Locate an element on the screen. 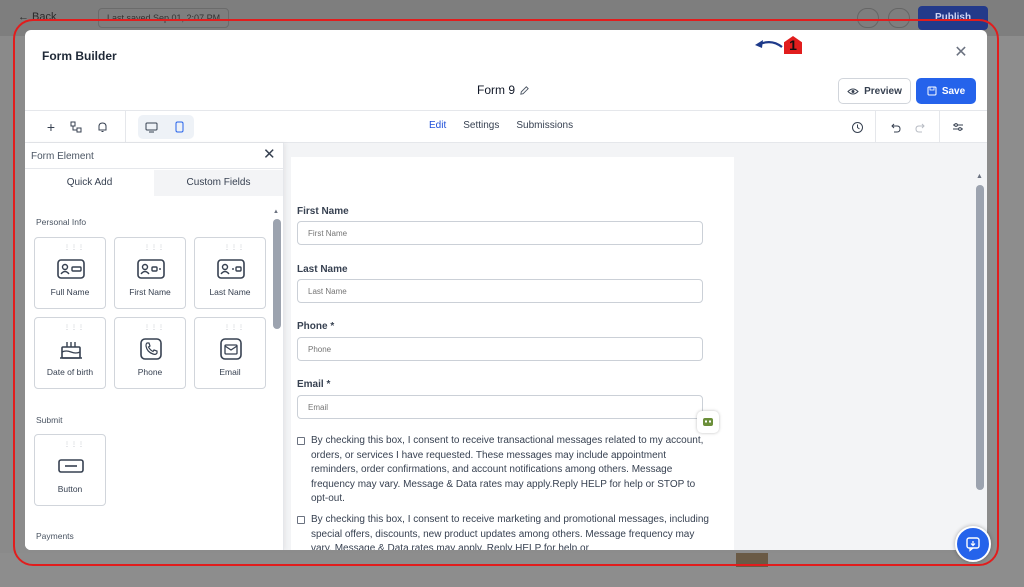 The height and width of the screenshot is (587, 1024). card-label: Date of birth is located at coordinates (70, 372).